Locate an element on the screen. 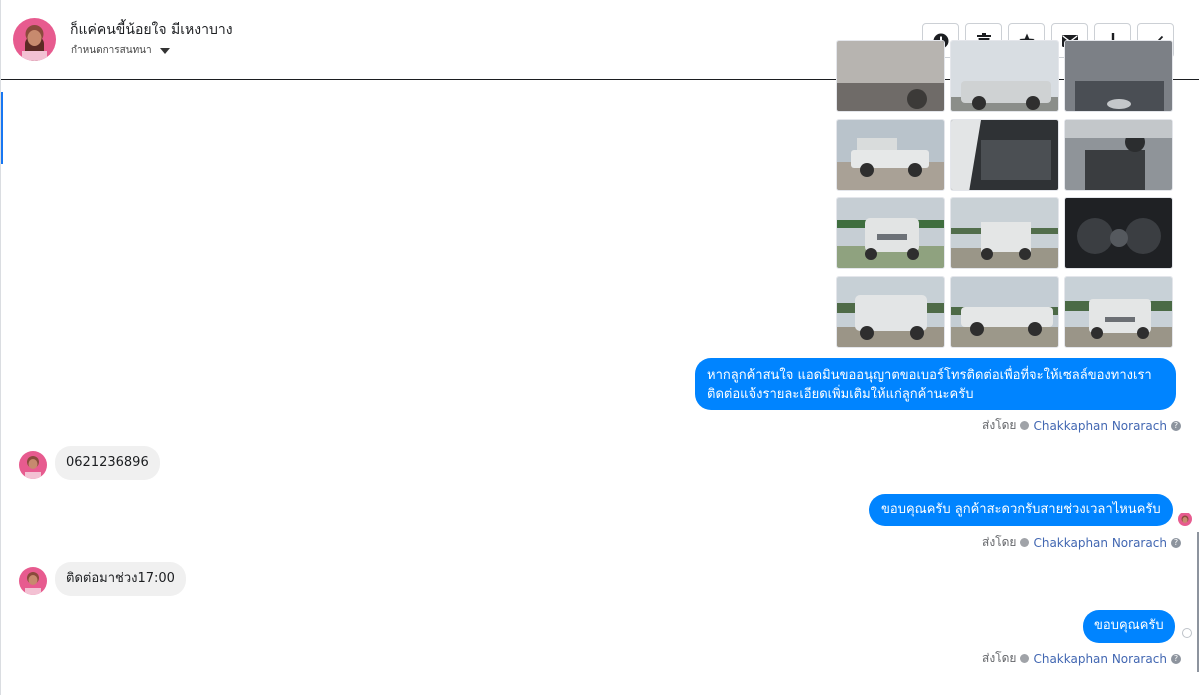 The height and width of the screenshot is (695, 1199). outgoing-message: ขอบคุณครับ is located at coordinates (1129, 626).